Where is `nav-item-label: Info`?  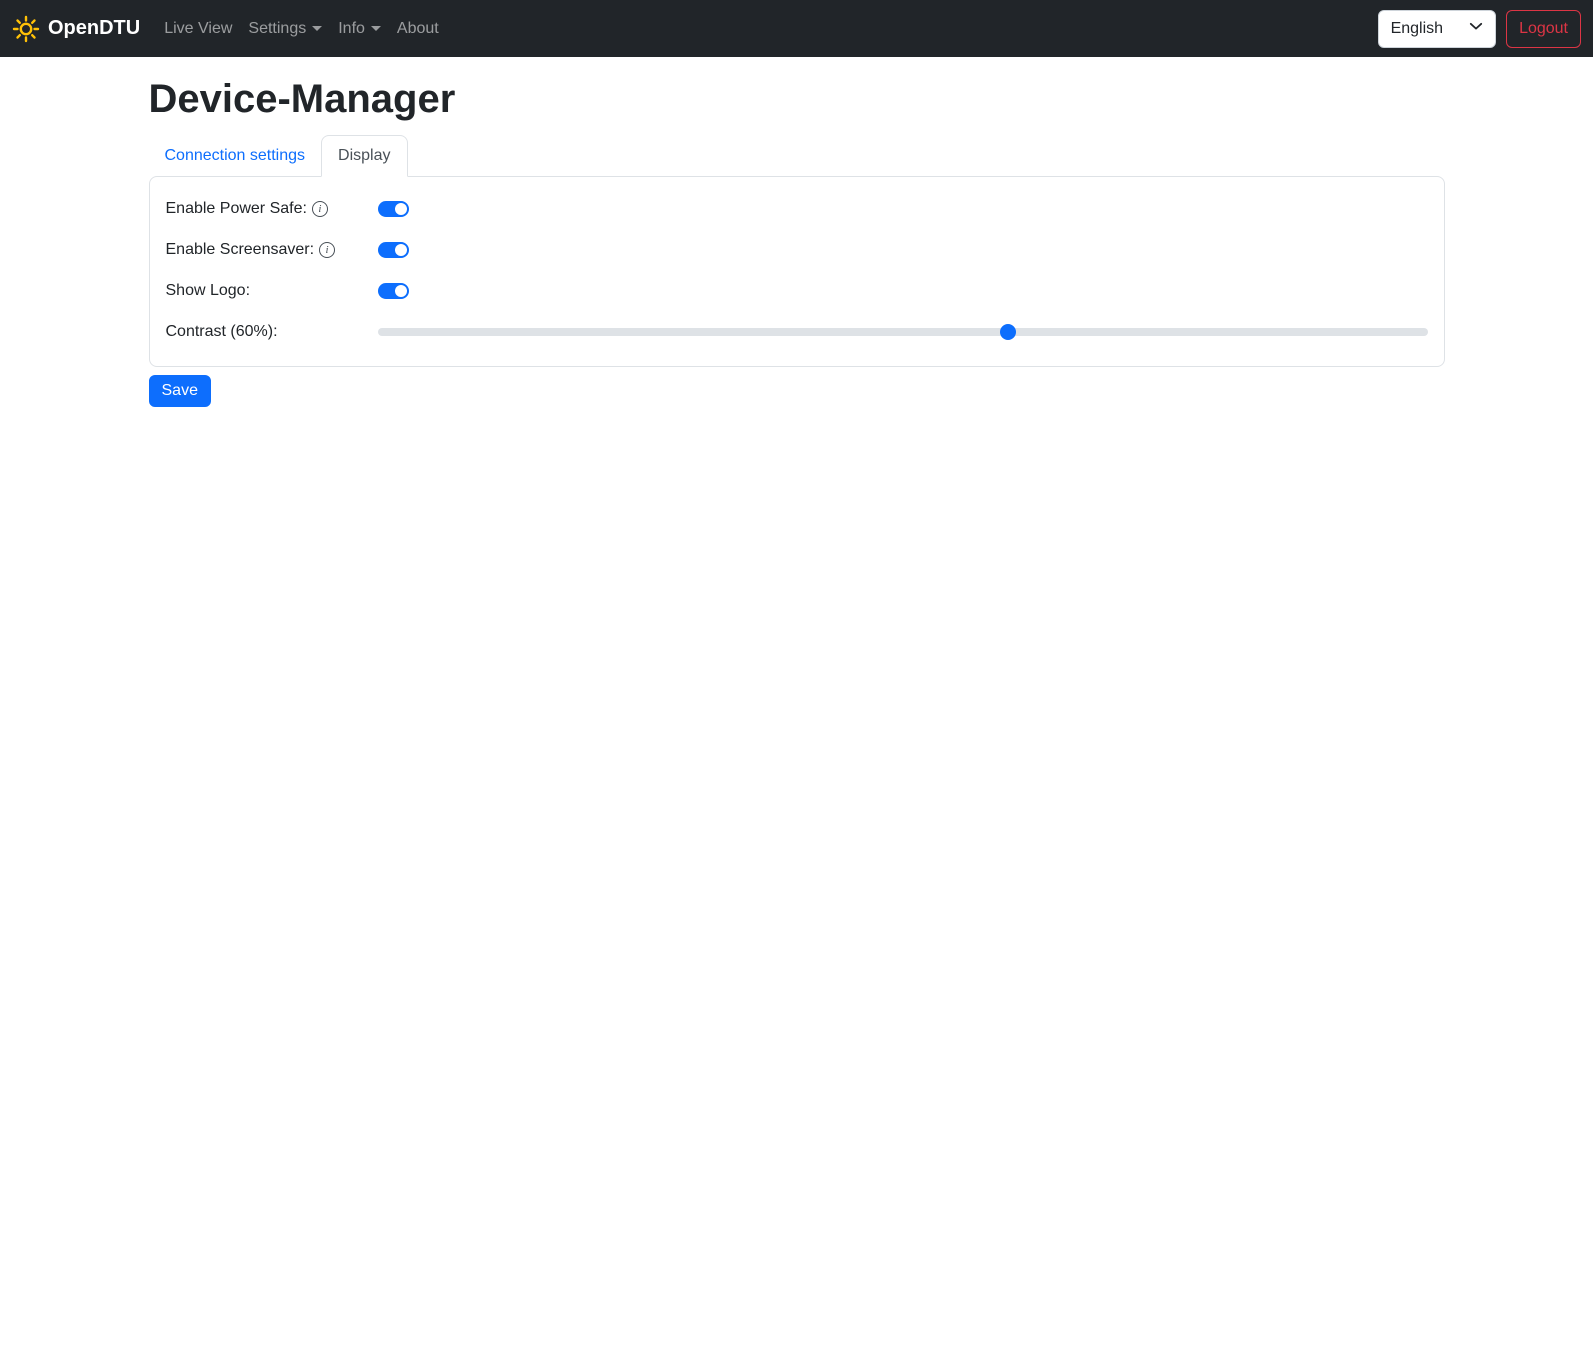 nav-item-label: Info is located at coordinates (351, 28).